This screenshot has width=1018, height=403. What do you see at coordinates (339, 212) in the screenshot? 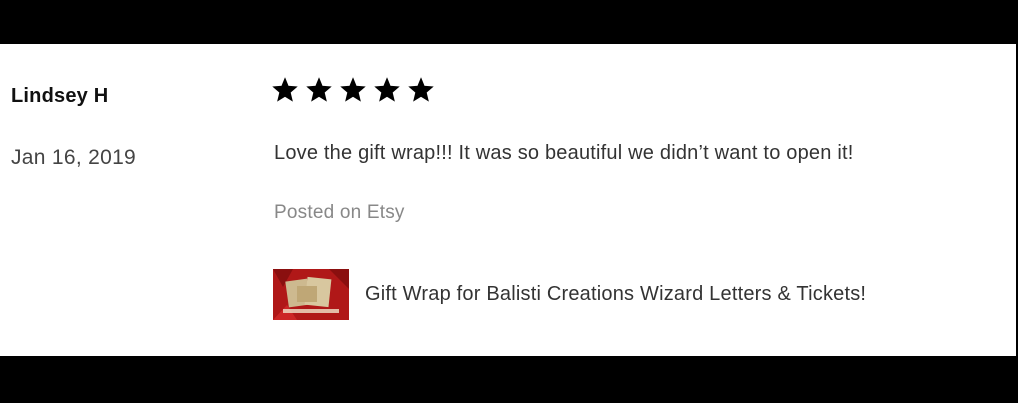
I see `review-source: Posted on Etsy` at bounding box center [339, 212].